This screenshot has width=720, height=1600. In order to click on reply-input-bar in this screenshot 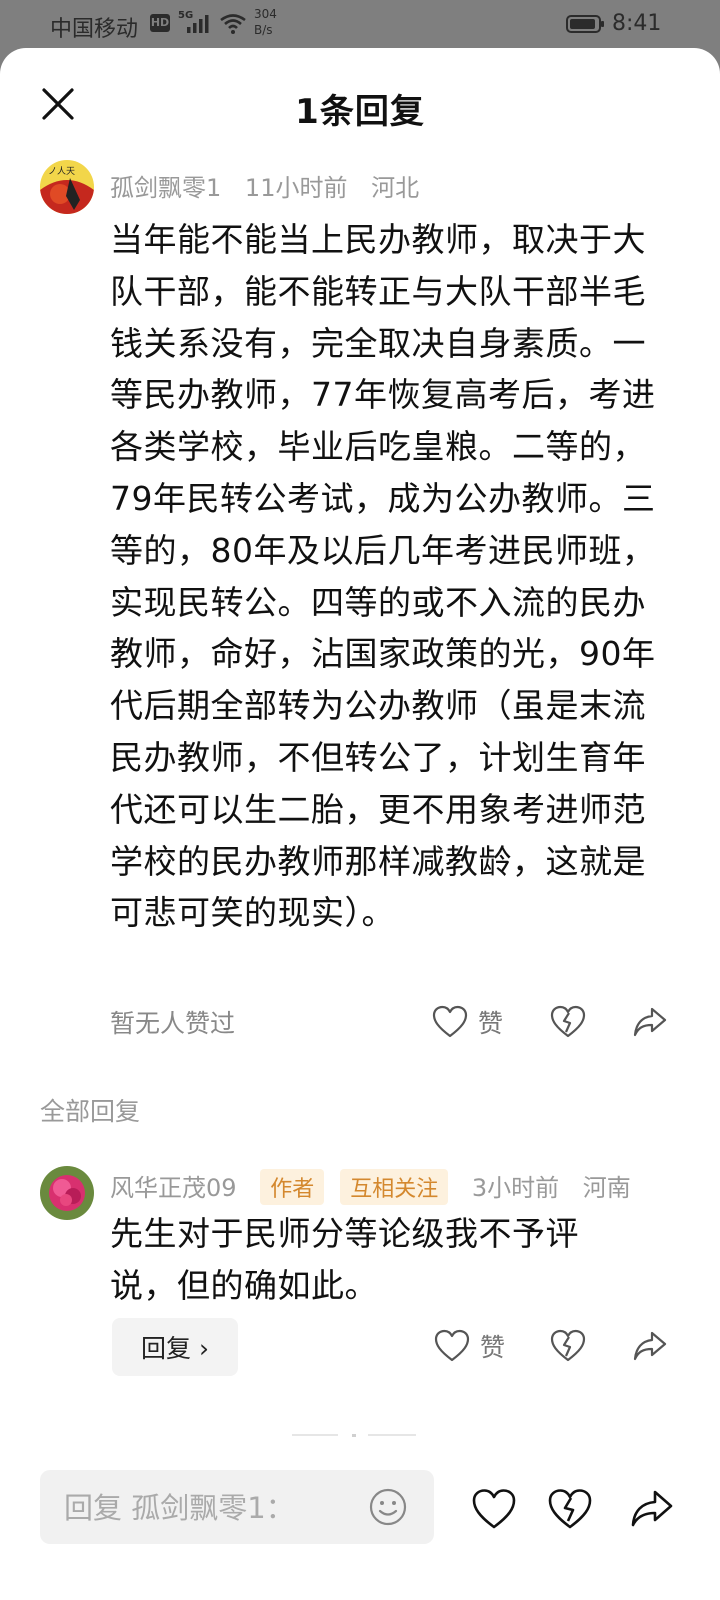, I will do `click(237, 1508)`.